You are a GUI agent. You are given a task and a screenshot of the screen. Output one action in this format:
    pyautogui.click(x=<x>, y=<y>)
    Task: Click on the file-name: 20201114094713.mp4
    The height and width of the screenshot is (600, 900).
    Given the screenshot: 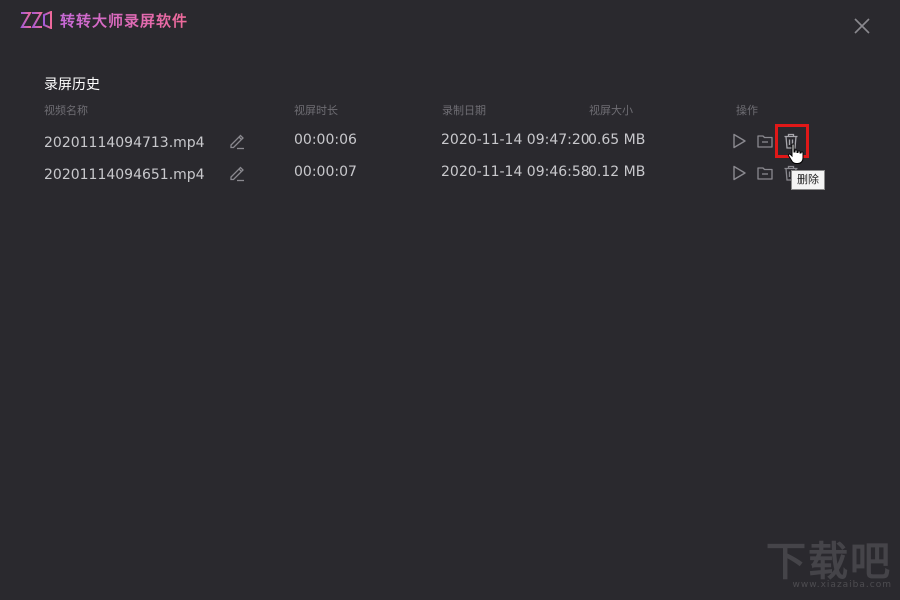 What is the action you would take?
    pyautogui.click(x=124, y=143)
    